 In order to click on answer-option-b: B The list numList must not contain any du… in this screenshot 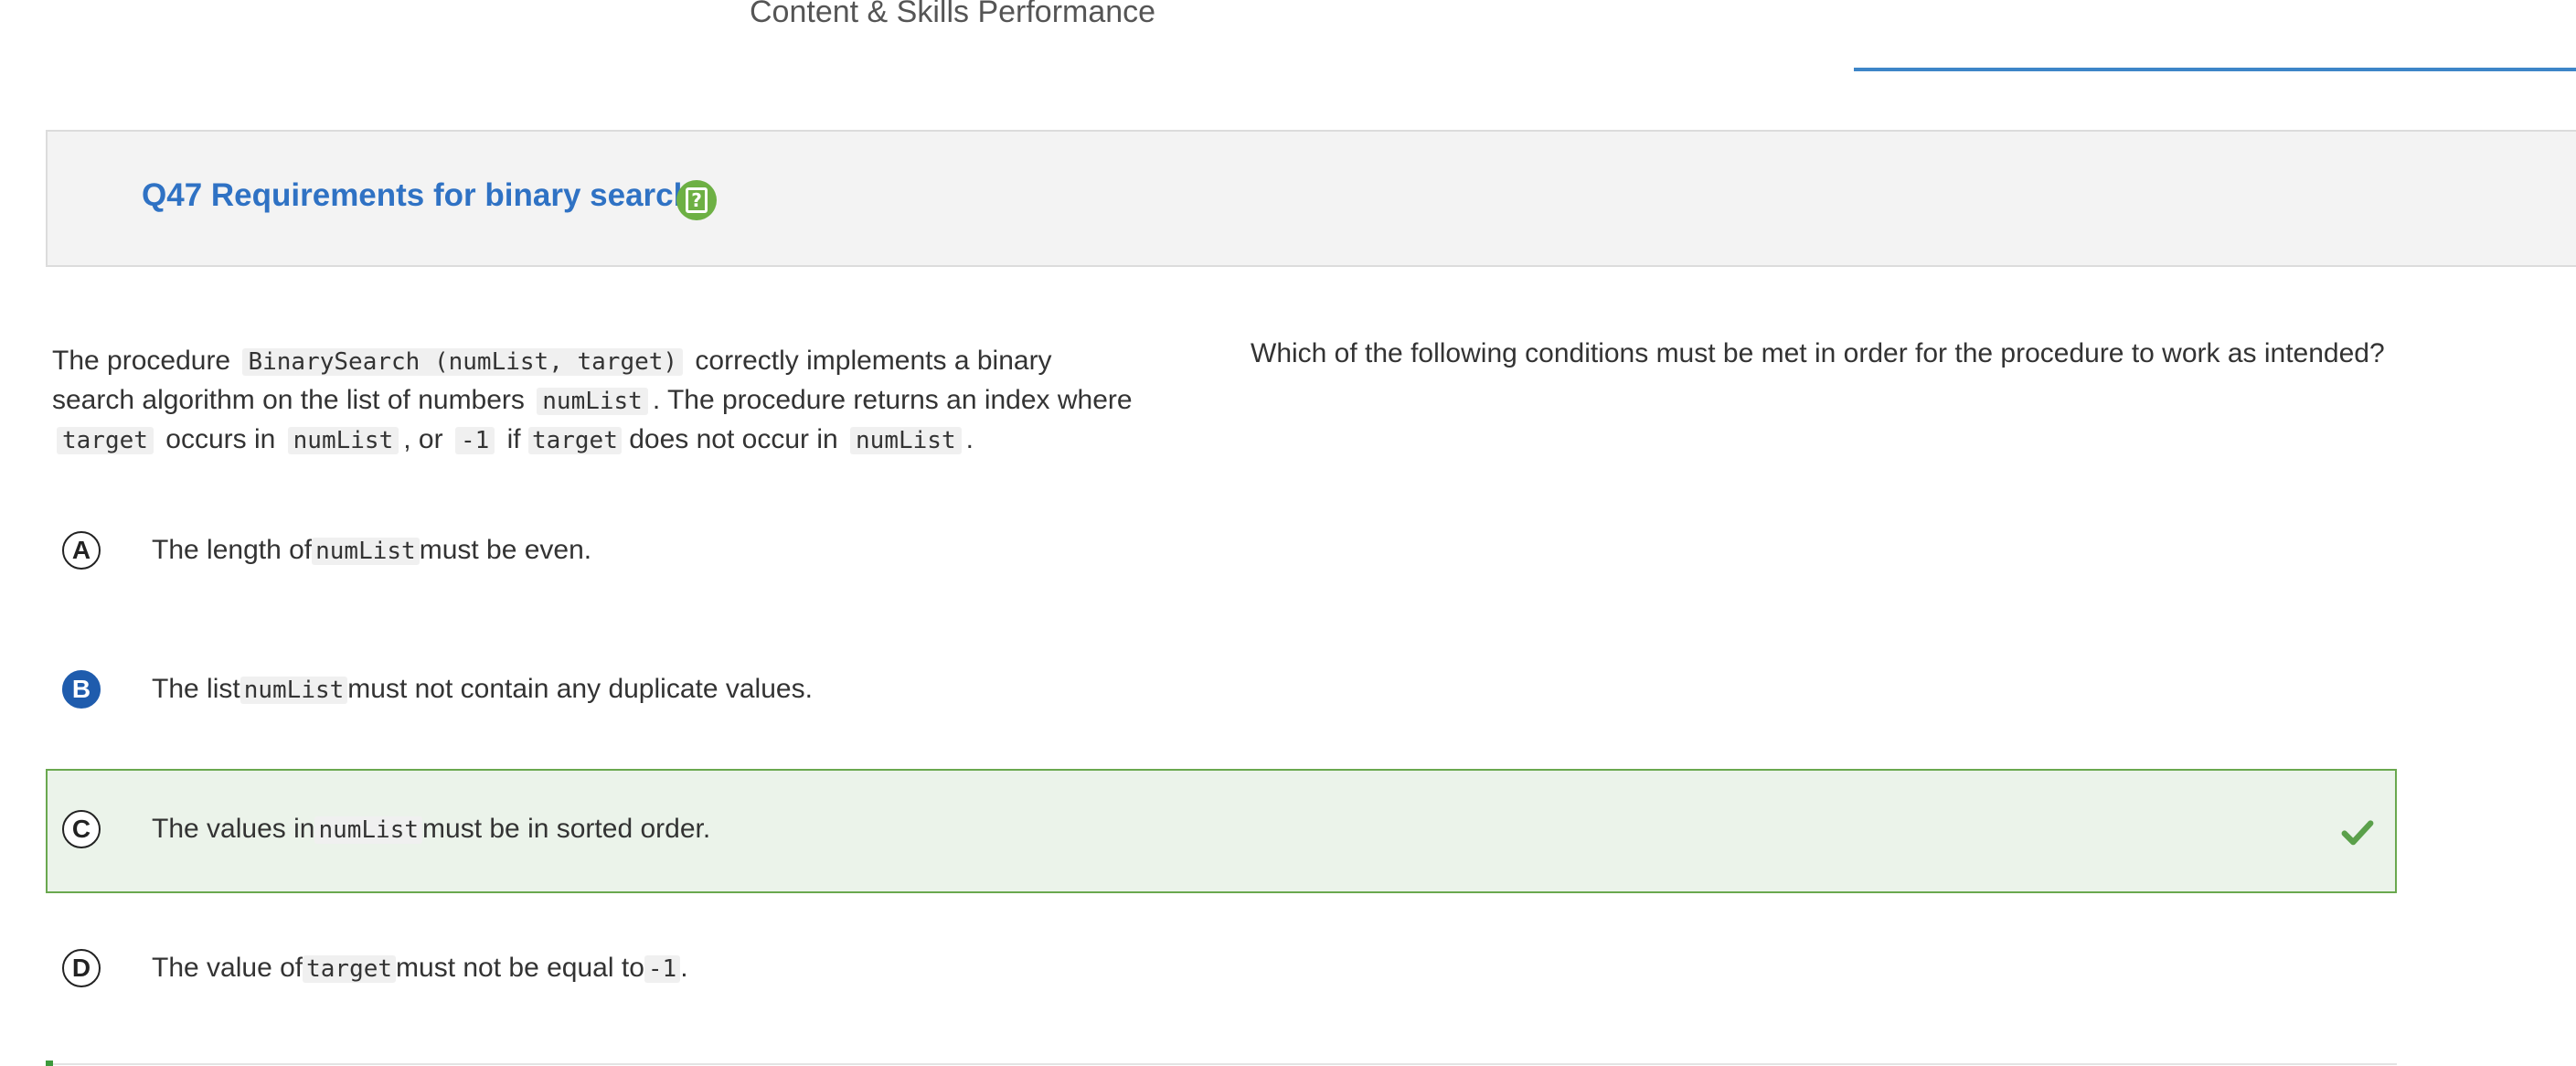, I will do `click(1221, 691)`.